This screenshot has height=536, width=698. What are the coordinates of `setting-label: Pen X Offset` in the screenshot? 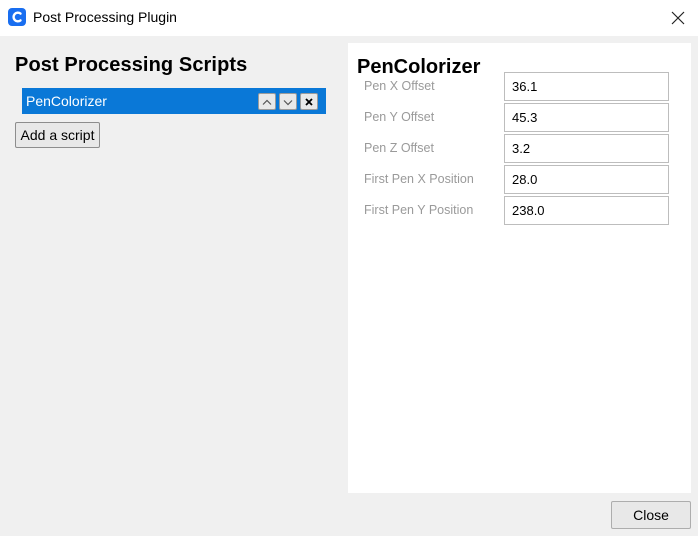 It's located at (399, 86).